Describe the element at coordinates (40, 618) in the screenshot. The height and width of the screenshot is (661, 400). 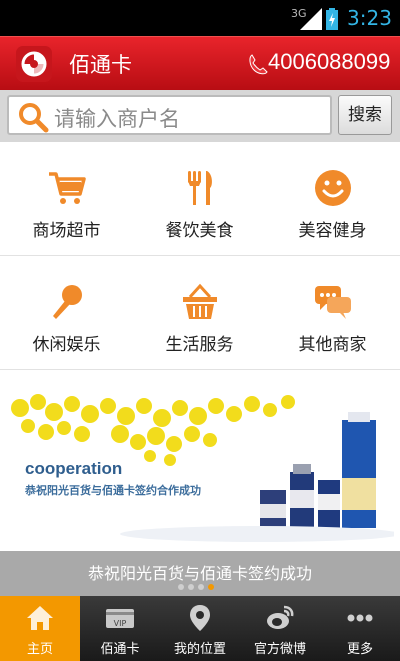
I see `home-icon` at that location.